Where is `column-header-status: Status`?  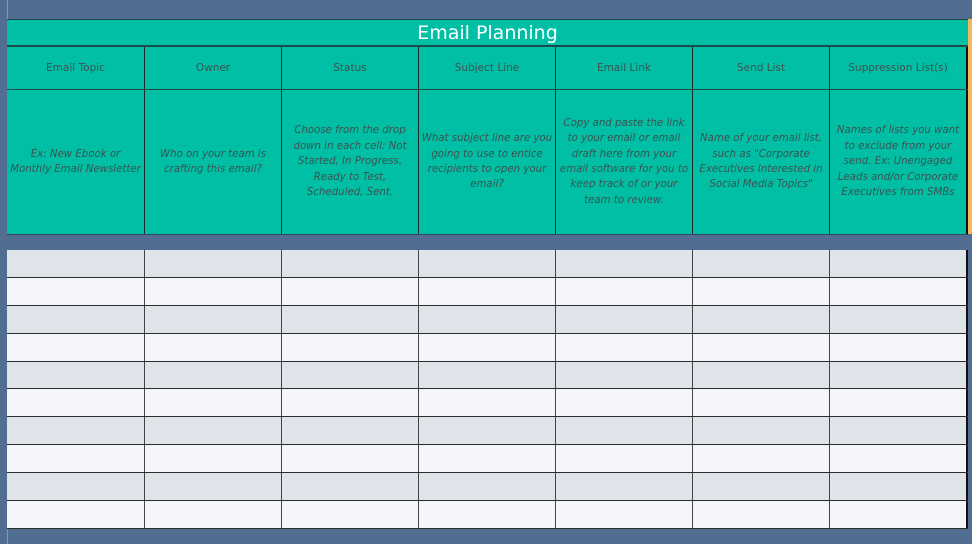
column-header-status: Status is located at coordinates (350, 68).